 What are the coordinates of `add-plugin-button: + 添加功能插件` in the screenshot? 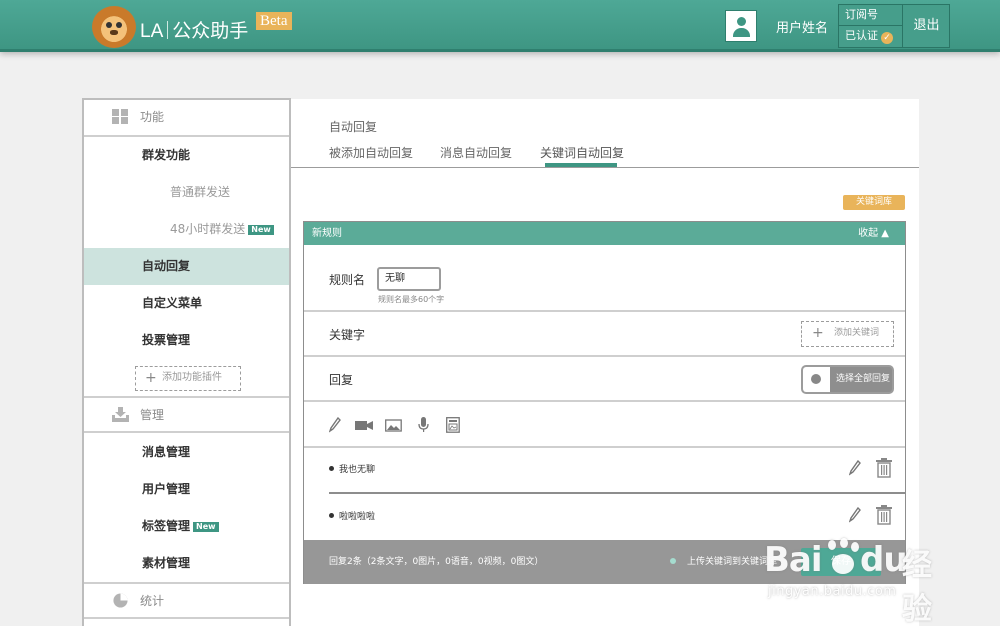 It's located at (188, 378).